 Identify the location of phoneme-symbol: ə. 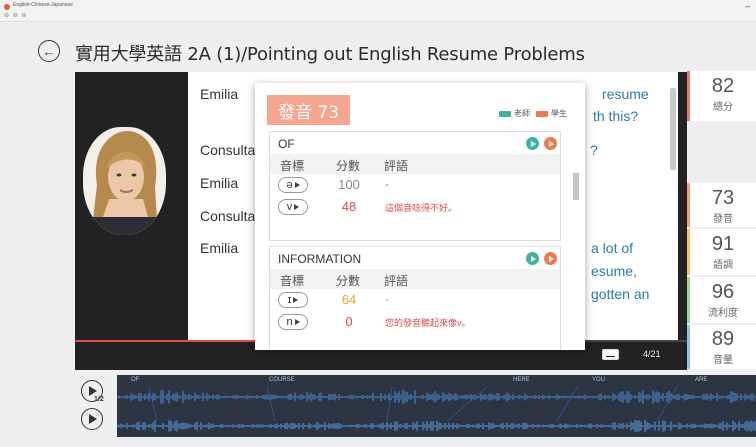
(289, 185).